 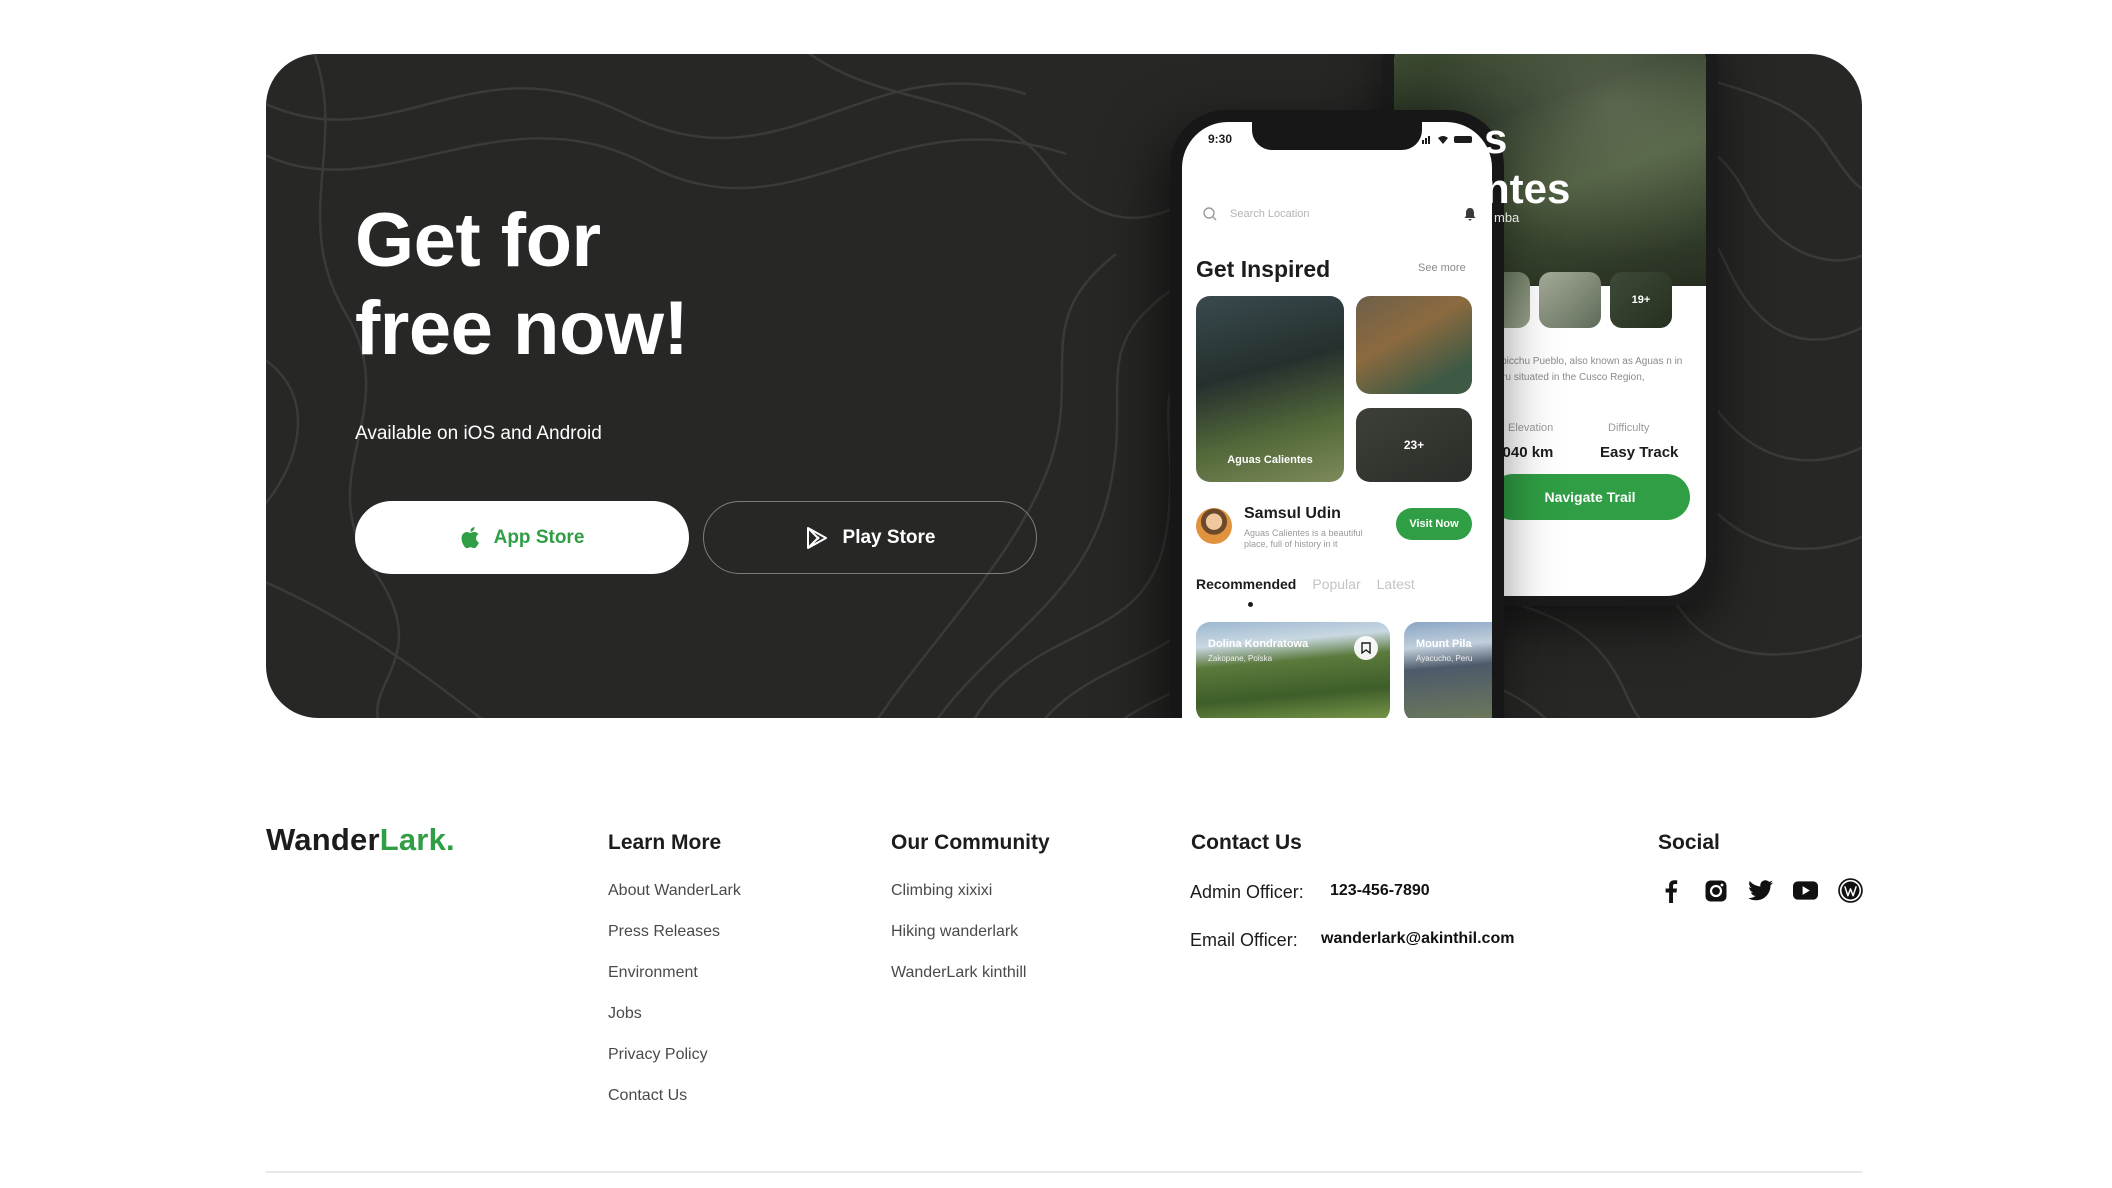 What do you see at coordinates (1246, 842) in the screenshot?
I see `contact-us-heading: Contact Us` at bounding box center [1246, 842].